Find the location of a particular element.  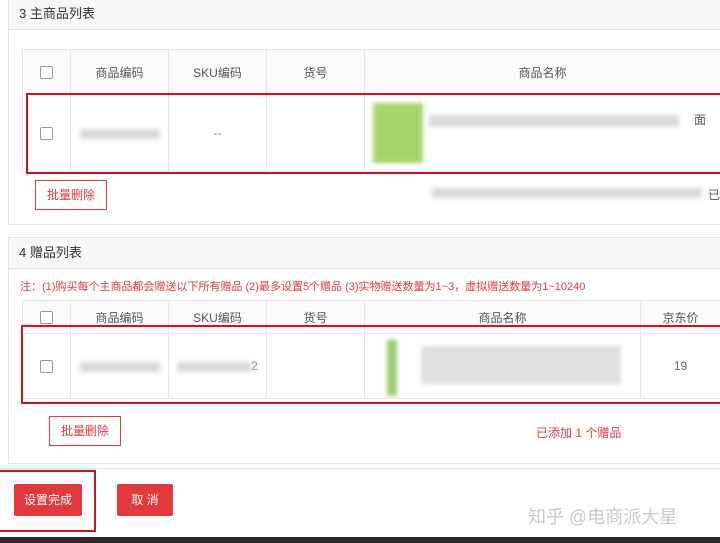

select-all-checkbox is located at coordinates (46, 73).